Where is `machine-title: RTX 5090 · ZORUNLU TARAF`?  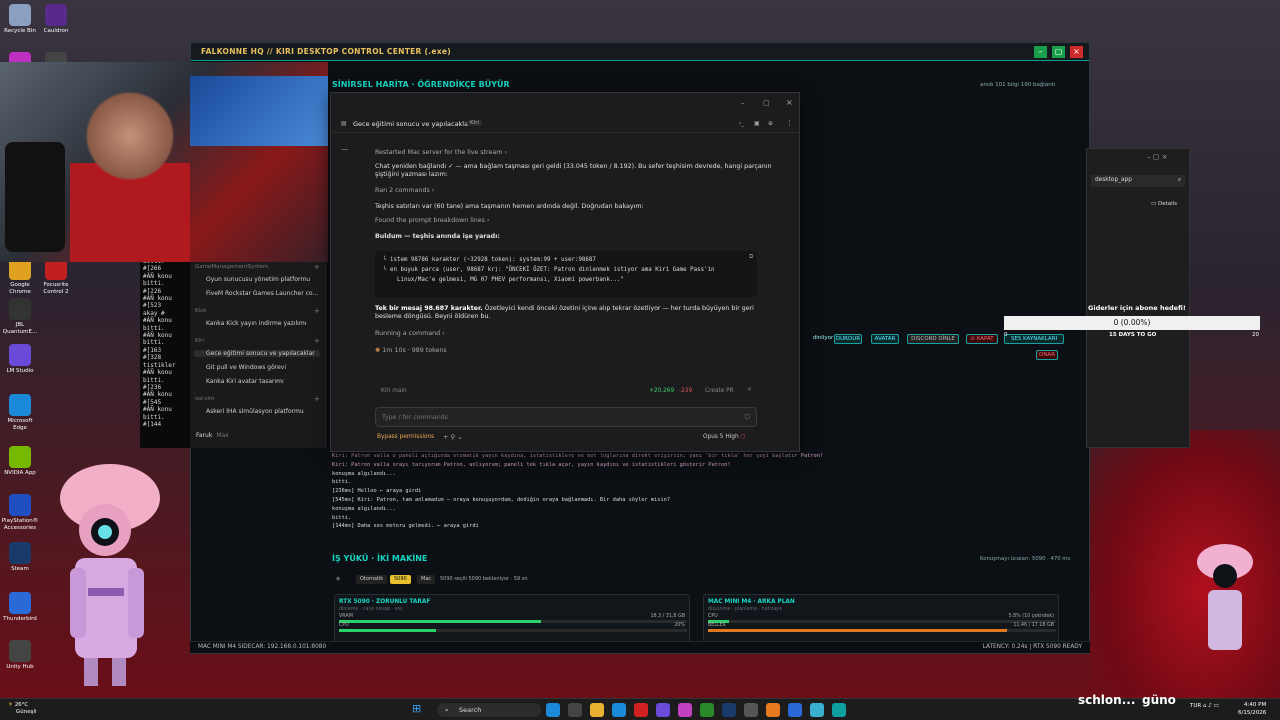
machine-title: RTX 5090 · ZORUNLU TARAF is located at coordinates (385, 602).